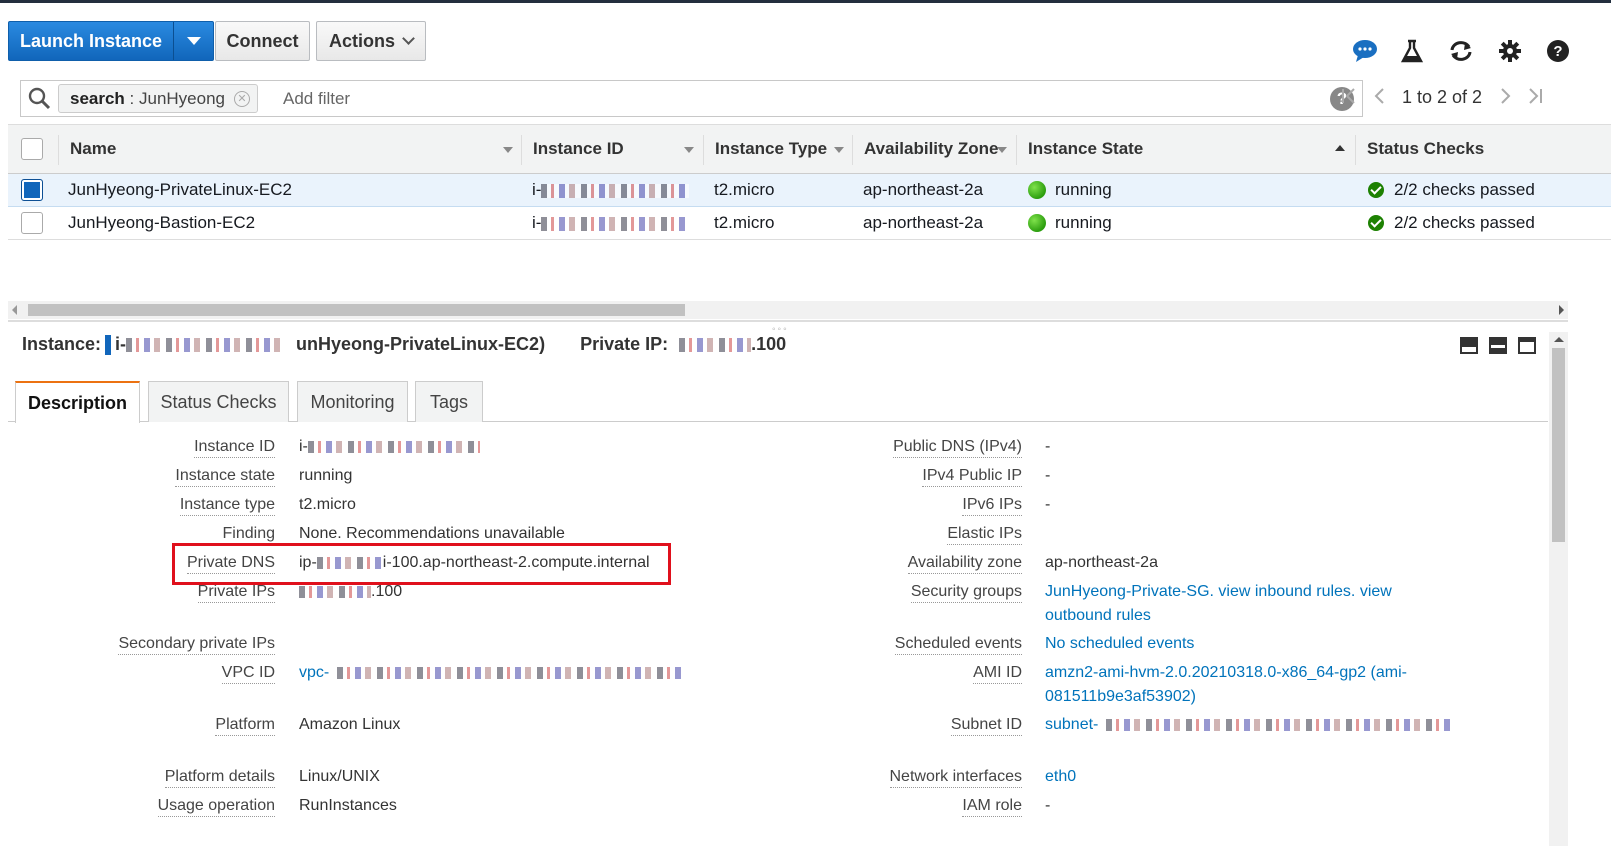 This screenshot has height=846, width=1611. What do you see at coordinates (491, 673) in the screenshot?
I see `vpc-id-link: vpc-` at bounding box center [491, 673].